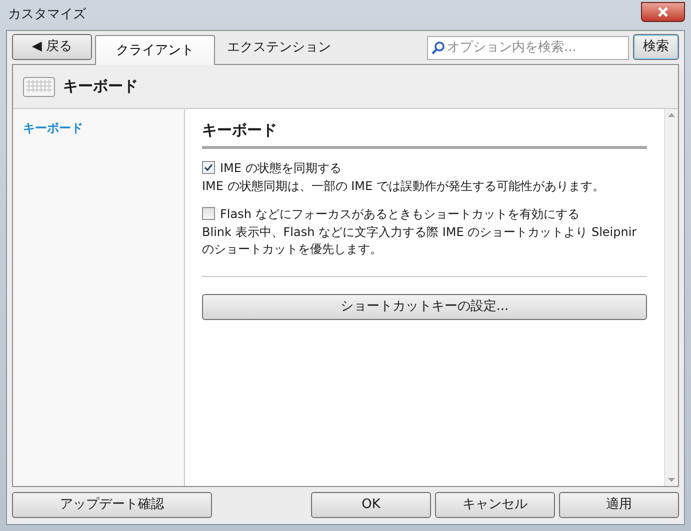 The width and height of the screenshot is (691, 531). Describe the element at coordinates (52, 47) in the screenshot. I see `back-button: ◀ 戻る` at that location.